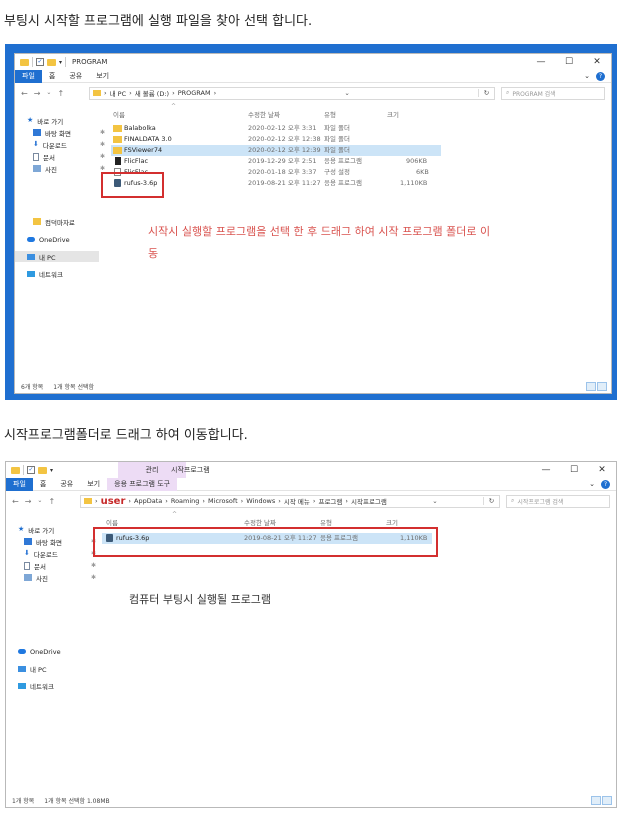  I want to click on column-header-type: 유형, so click(330, 114).